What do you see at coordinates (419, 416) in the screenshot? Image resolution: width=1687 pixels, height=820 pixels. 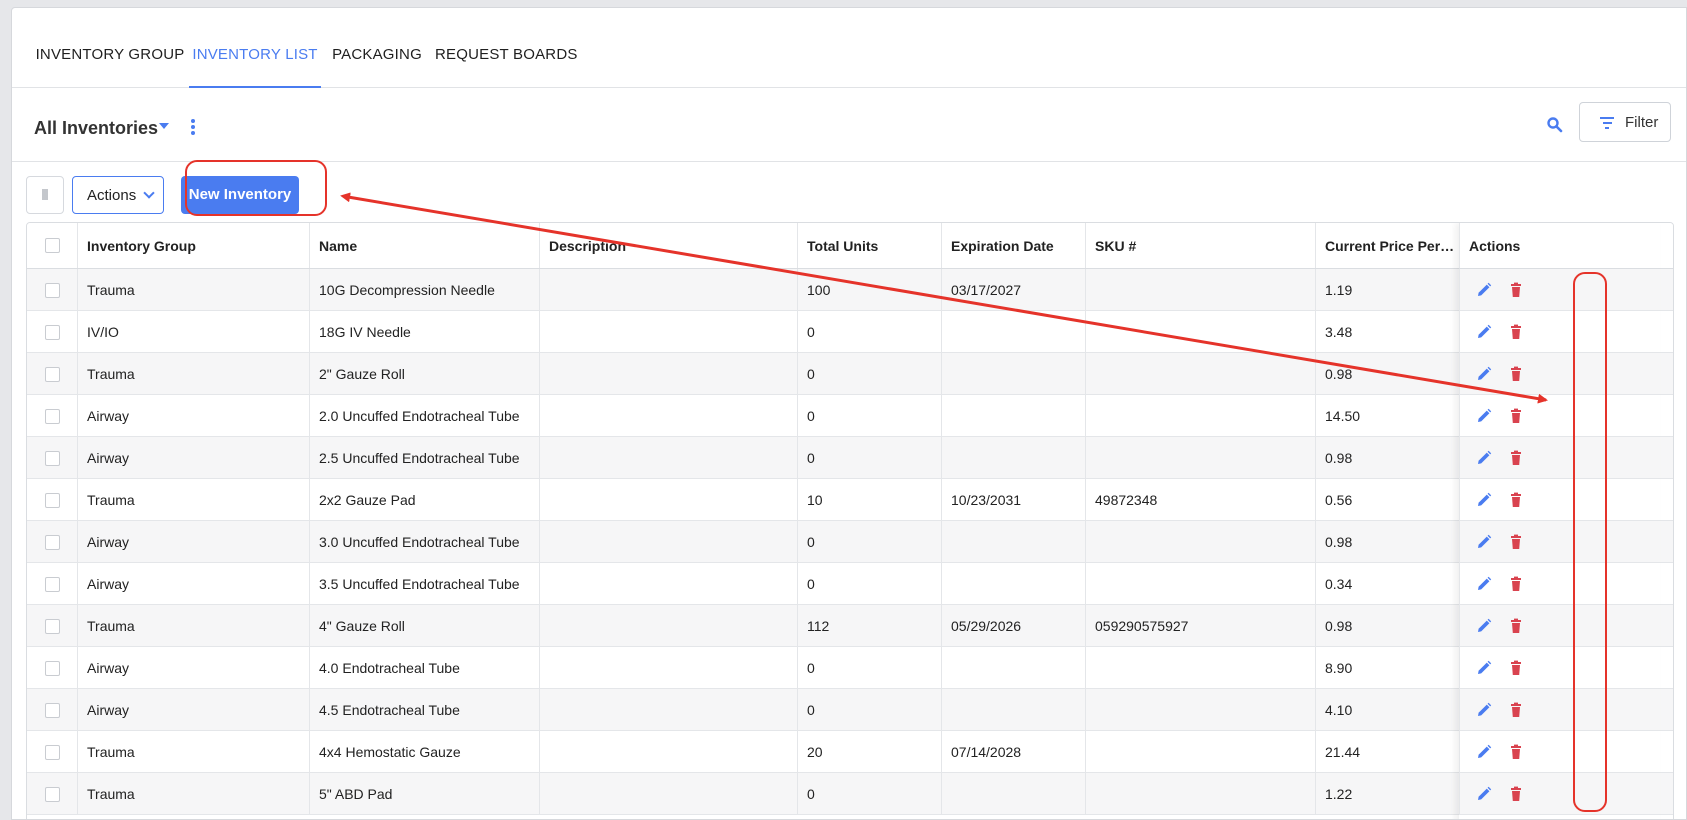 I see `cell-name: 2.0 Uncuffed Endotracheal Tube` at bounding box center [419, 416].